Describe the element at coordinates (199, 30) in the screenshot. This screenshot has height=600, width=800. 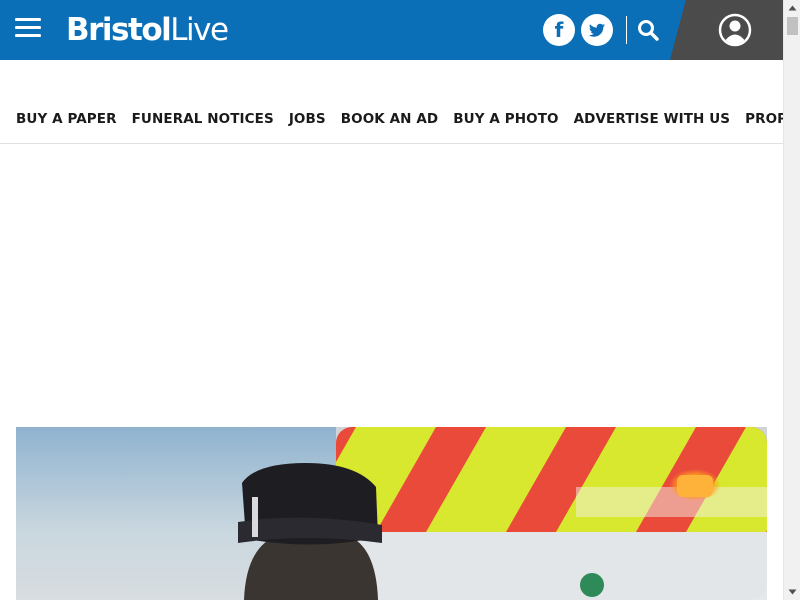
I see `logo-live: Live` at that location.